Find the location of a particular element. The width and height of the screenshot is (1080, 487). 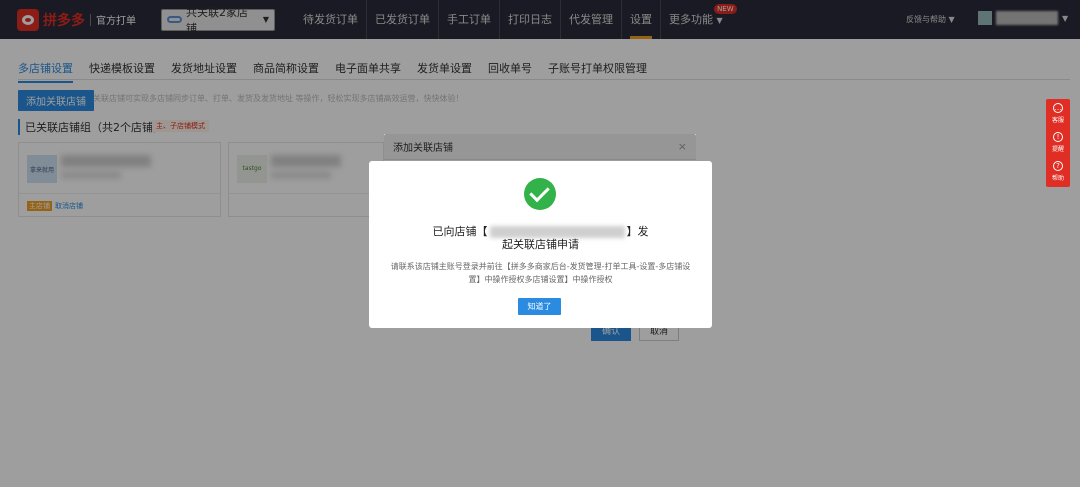

success-message-line2: 起关联店铺申请 is located at coordinates (540, 244).